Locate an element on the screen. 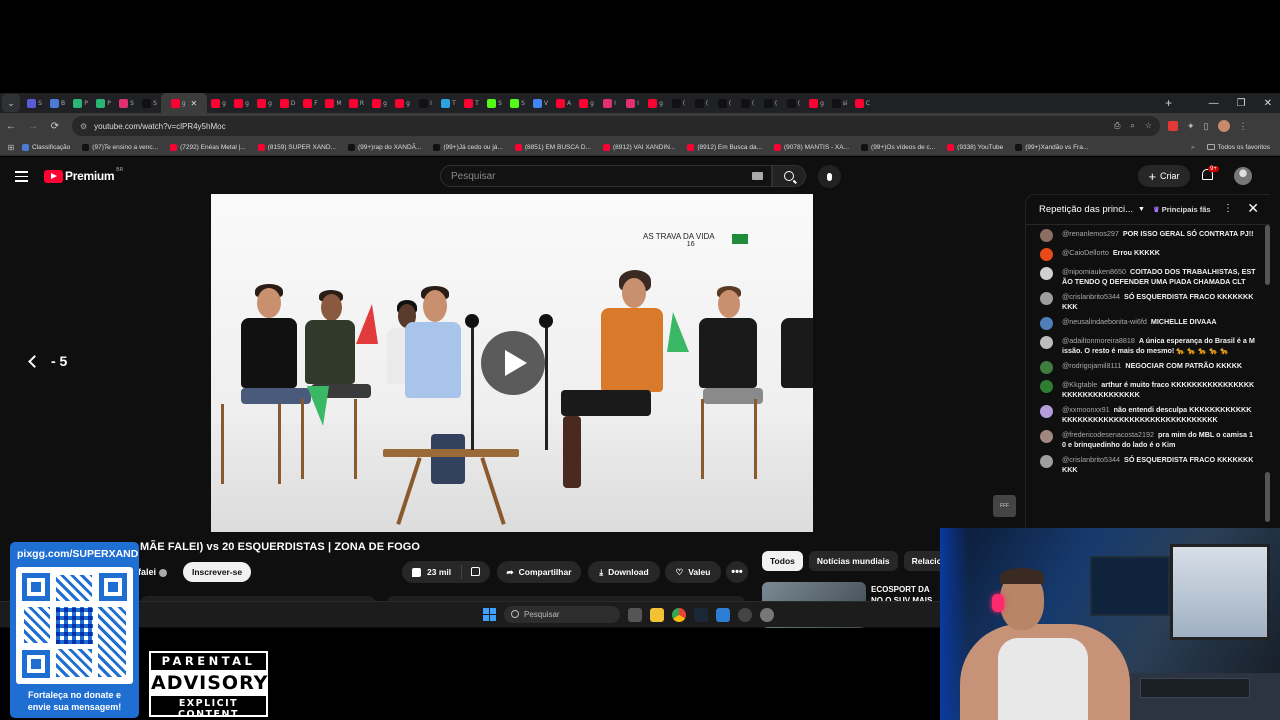 The image size is (1280, 720). download-button: ⤓ Download is located at coordinates (624, 572).